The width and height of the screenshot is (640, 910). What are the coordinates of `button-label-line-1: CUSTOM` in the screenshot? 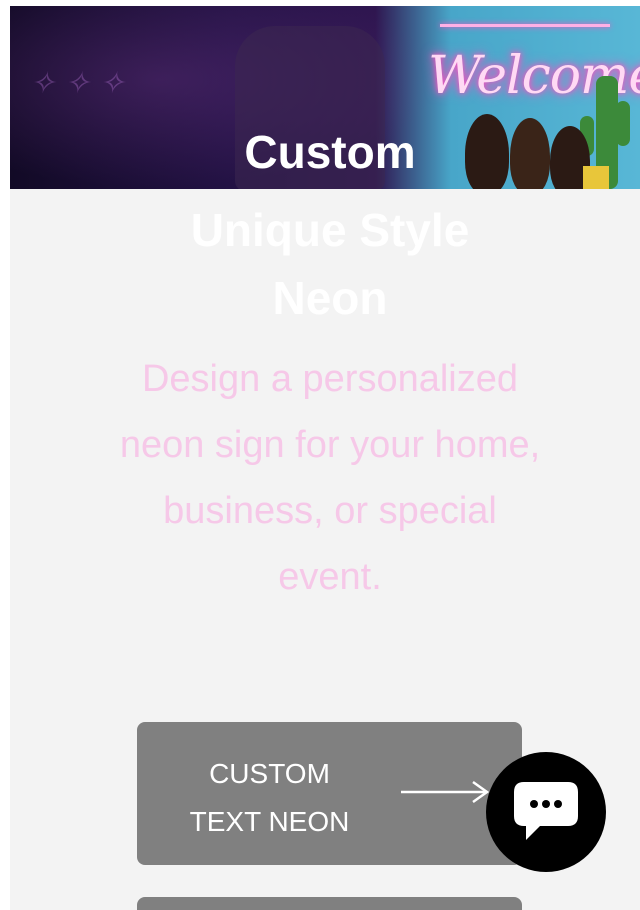 It's located at (269, 773).